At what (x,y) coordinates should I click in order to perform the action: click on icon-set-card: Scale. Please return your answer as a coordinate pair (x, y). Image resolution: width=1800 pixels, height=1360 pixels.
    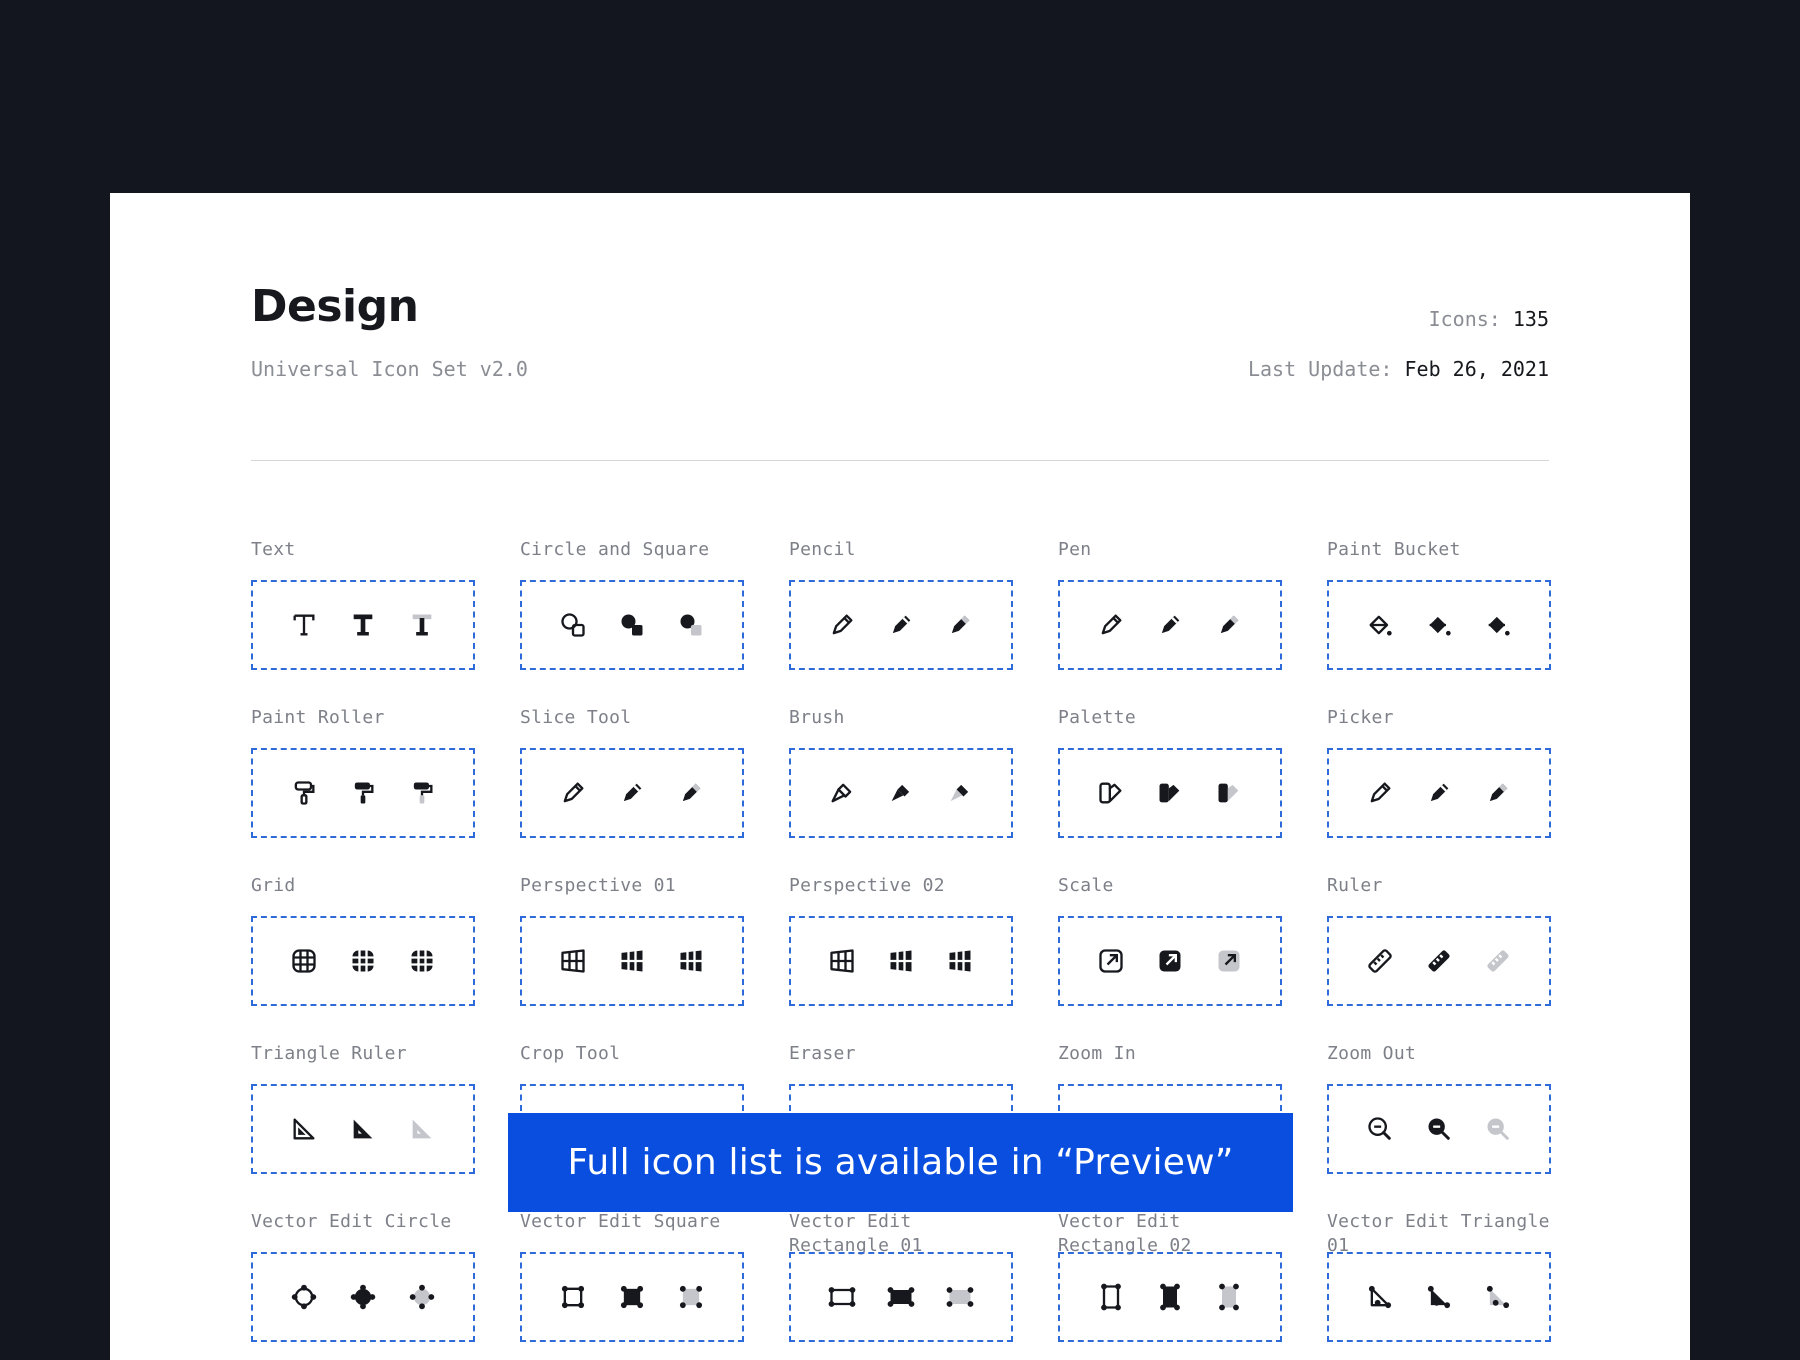
    Looking at the image, I should click on (1170, 958).